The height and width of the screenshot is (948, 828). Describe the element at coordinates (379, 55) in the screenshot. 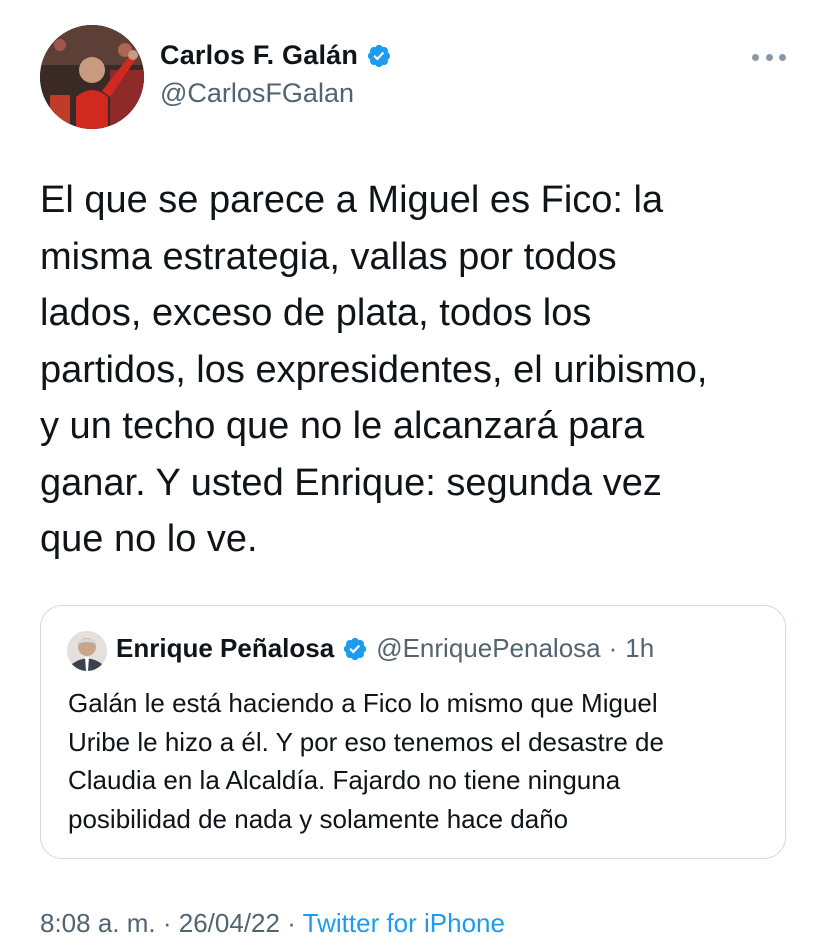

I see `verified-badge-icon` at that location.